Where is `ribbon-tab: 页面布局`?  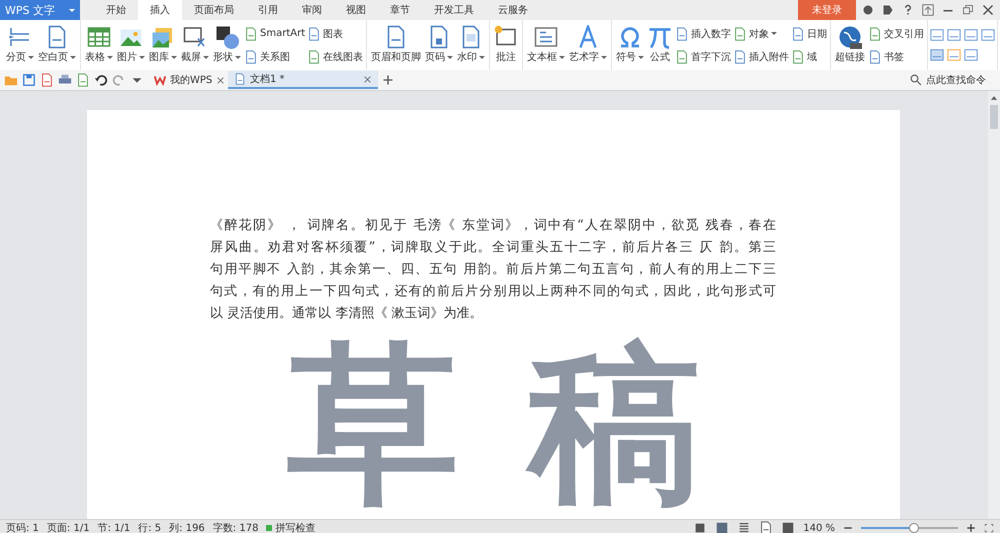
ribbon-tab: 页面布局 is located at coordinates (214, 10).